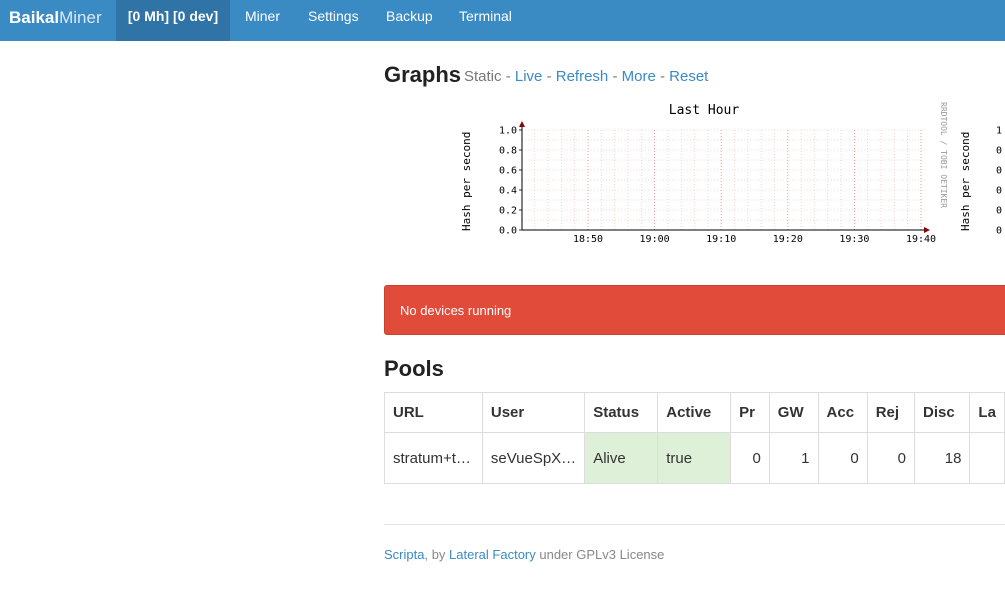 This screenshot has height=591, width=1005. Describe the element at coordinates (842, 458) in the screenshot. I see `pool-acc: 0` at that location.